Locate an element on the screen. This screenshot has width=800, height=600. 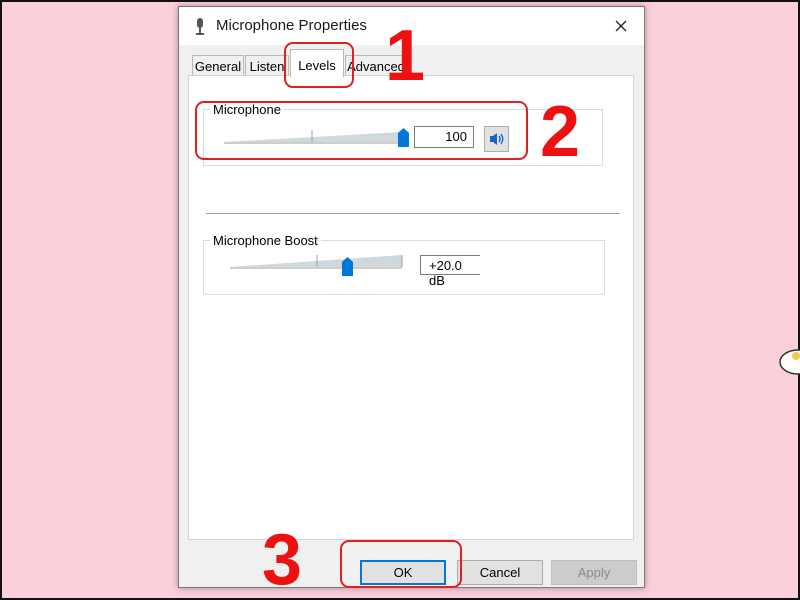
step-number-2: 2 is located at coordinates (560, 132).